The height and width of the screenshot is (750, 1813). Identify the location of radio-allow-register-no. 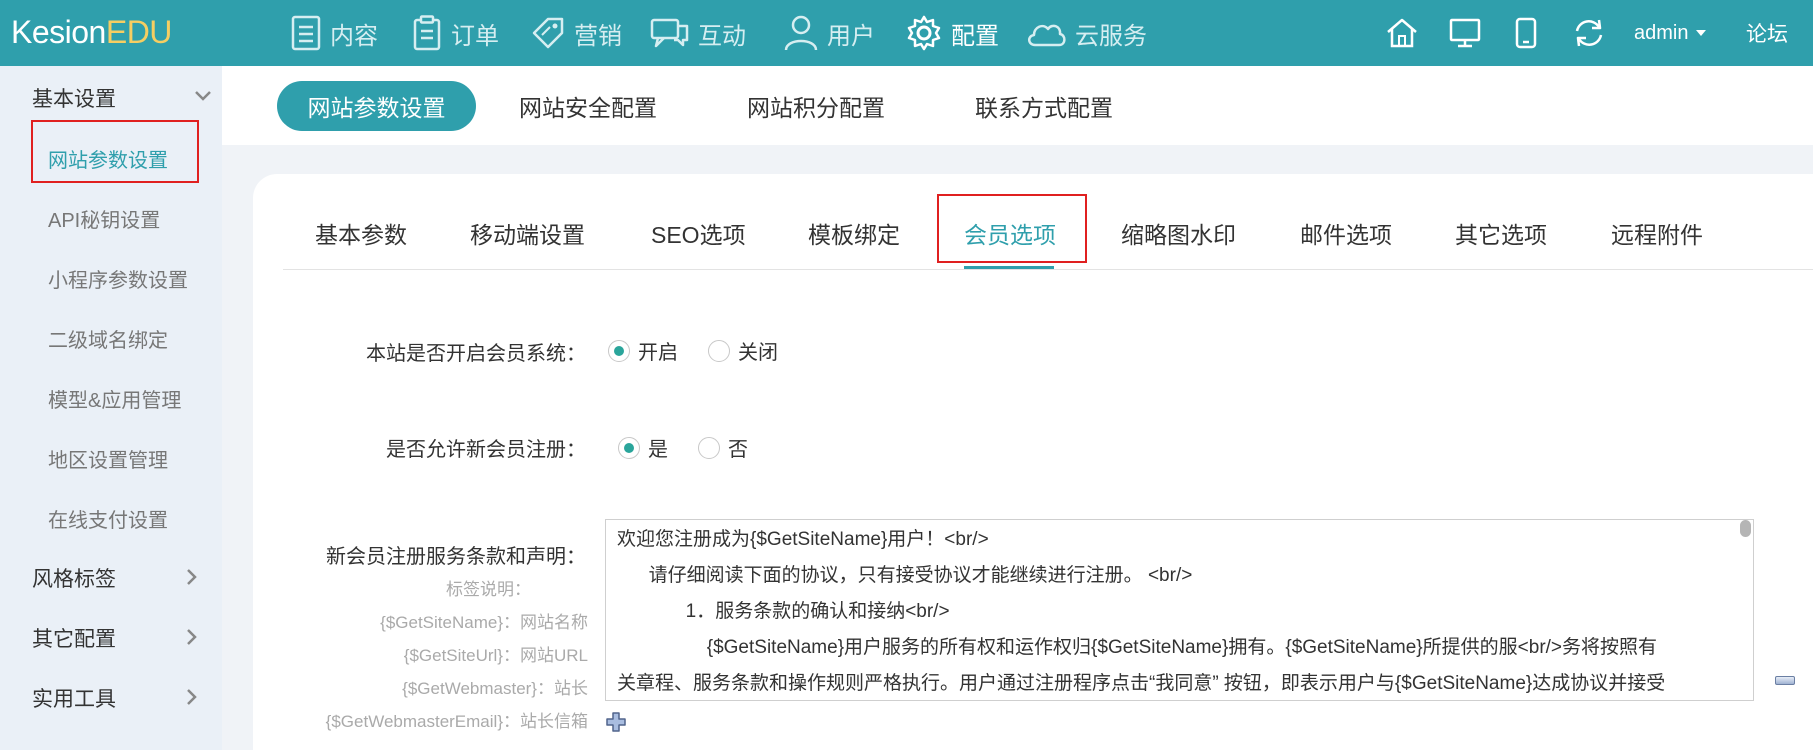
(709, 447).